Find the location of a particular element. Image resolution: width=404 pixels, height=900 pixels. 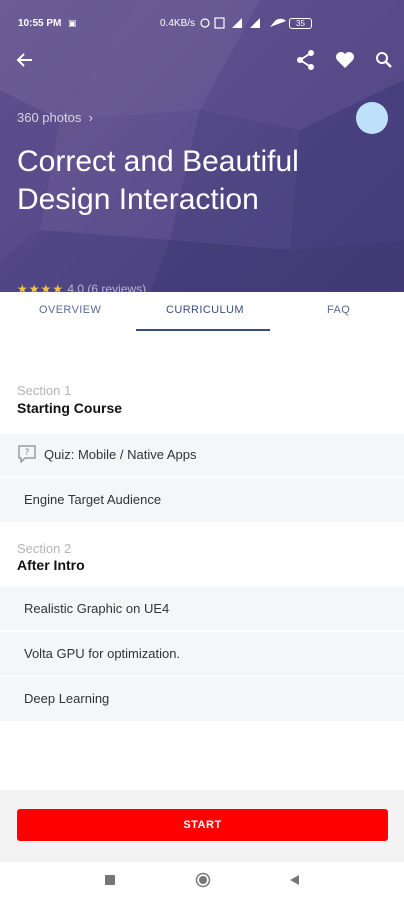

notification-icon: ▣ is located at coordinates (72, 23).